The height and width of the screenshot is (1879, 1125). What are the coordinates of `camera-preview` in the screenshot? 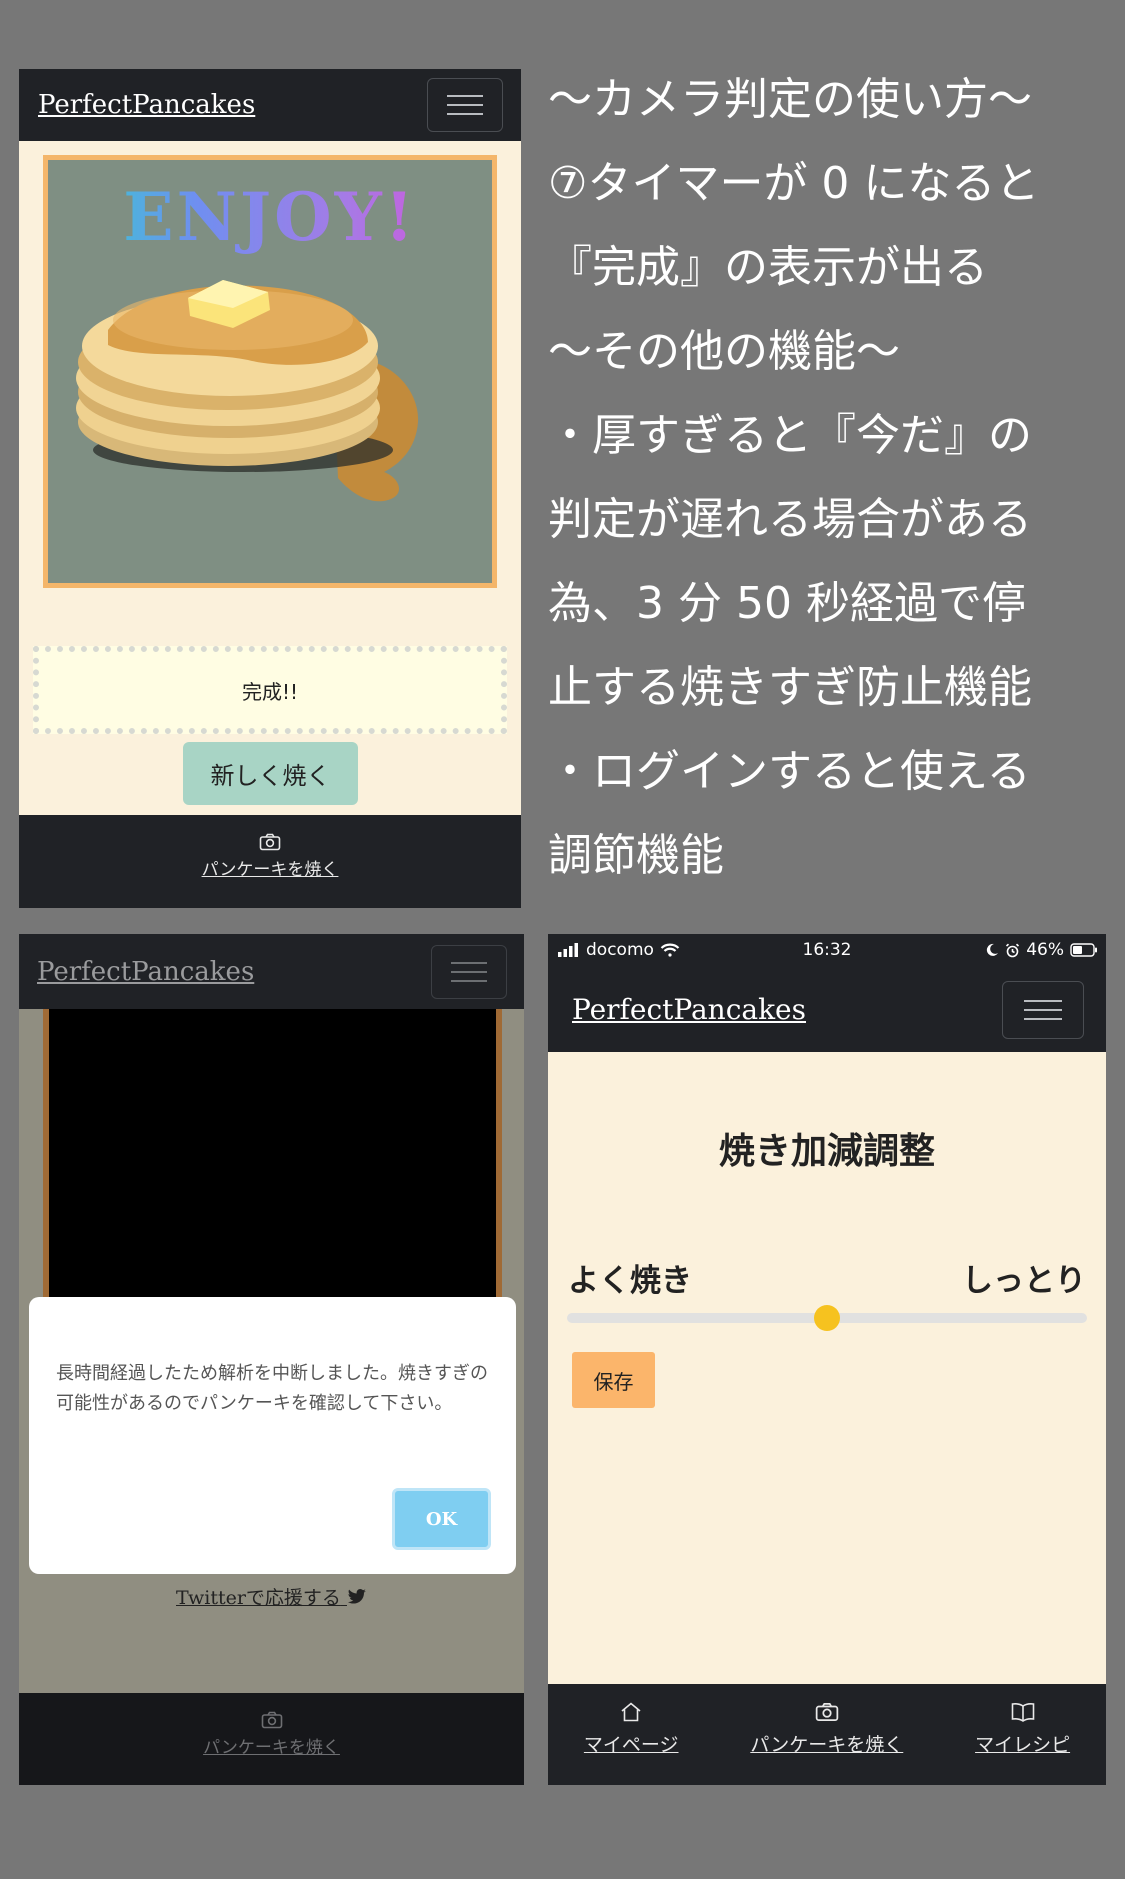 It's located at (272, 1174).